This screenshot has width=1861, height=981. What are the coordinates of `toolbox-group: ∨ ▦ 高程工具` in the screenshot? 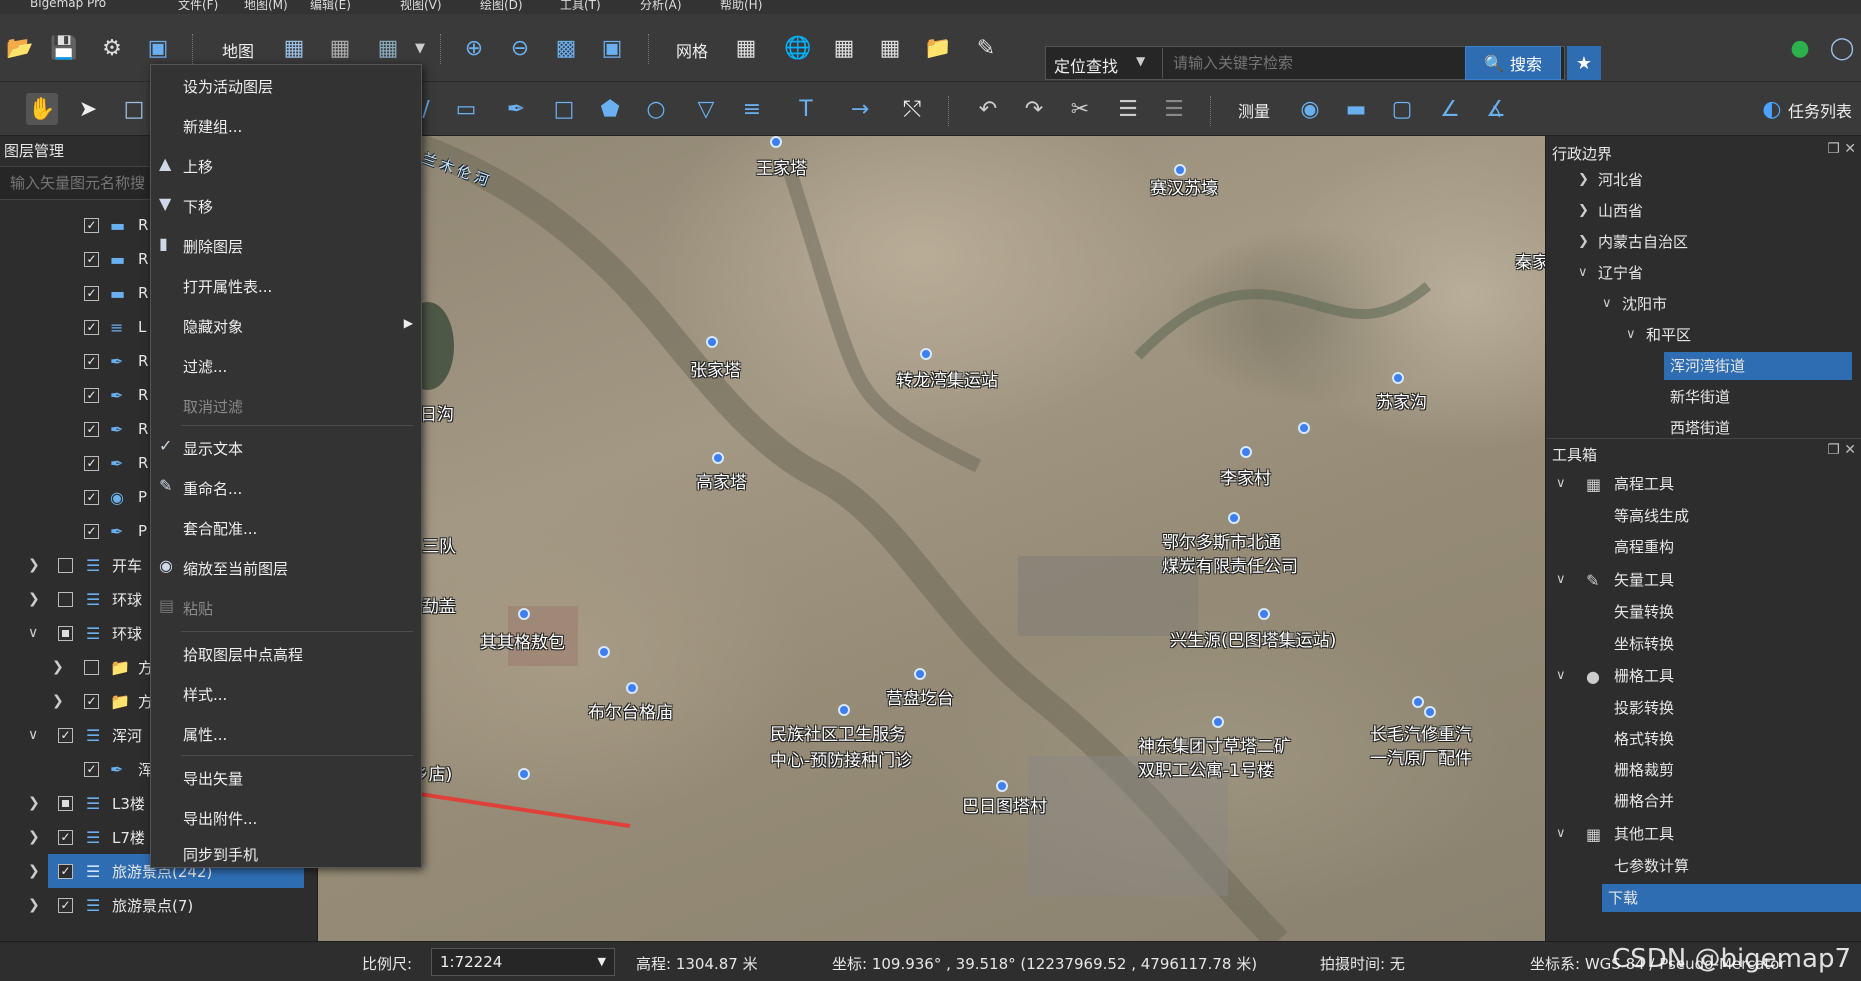 It's located at (1703, 485).